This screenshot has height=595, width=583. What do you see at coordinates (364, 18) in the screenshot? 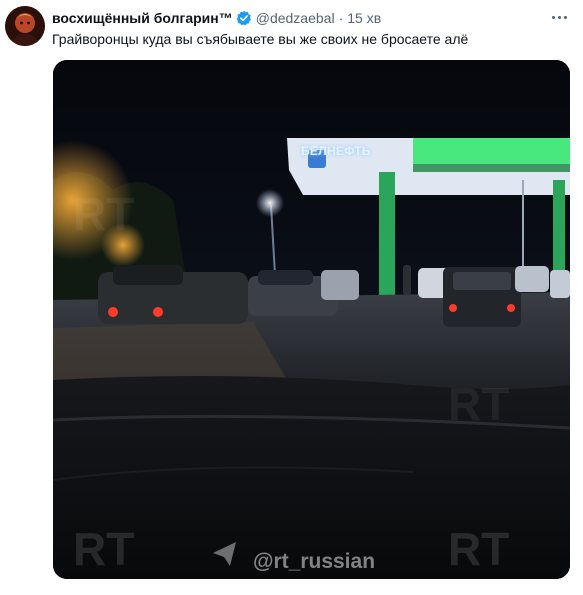
I see `timestamp: 15 хв` at bounding box center [364, 18].